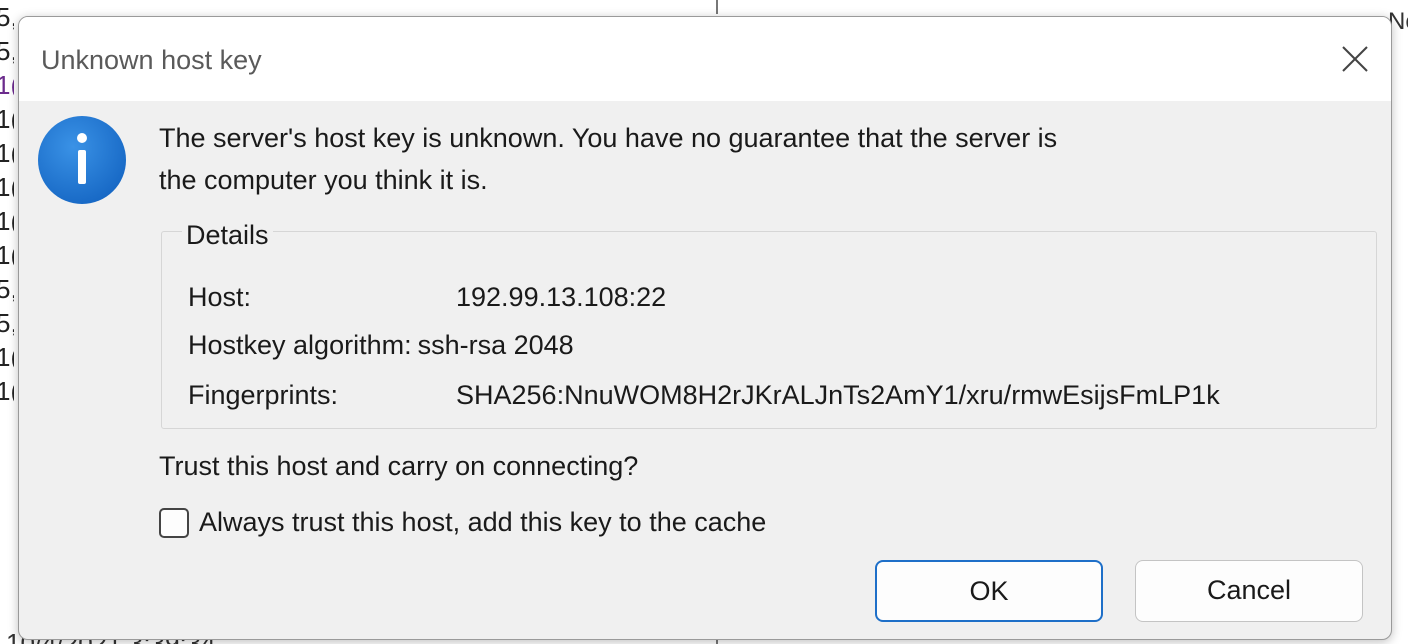 The width and height of the screenshot is (1408, 644). What do you see at coordinates (323, 180) in the screenshot?
I see `message-line: the computer you think it is.` at bounding box center [323, 180].